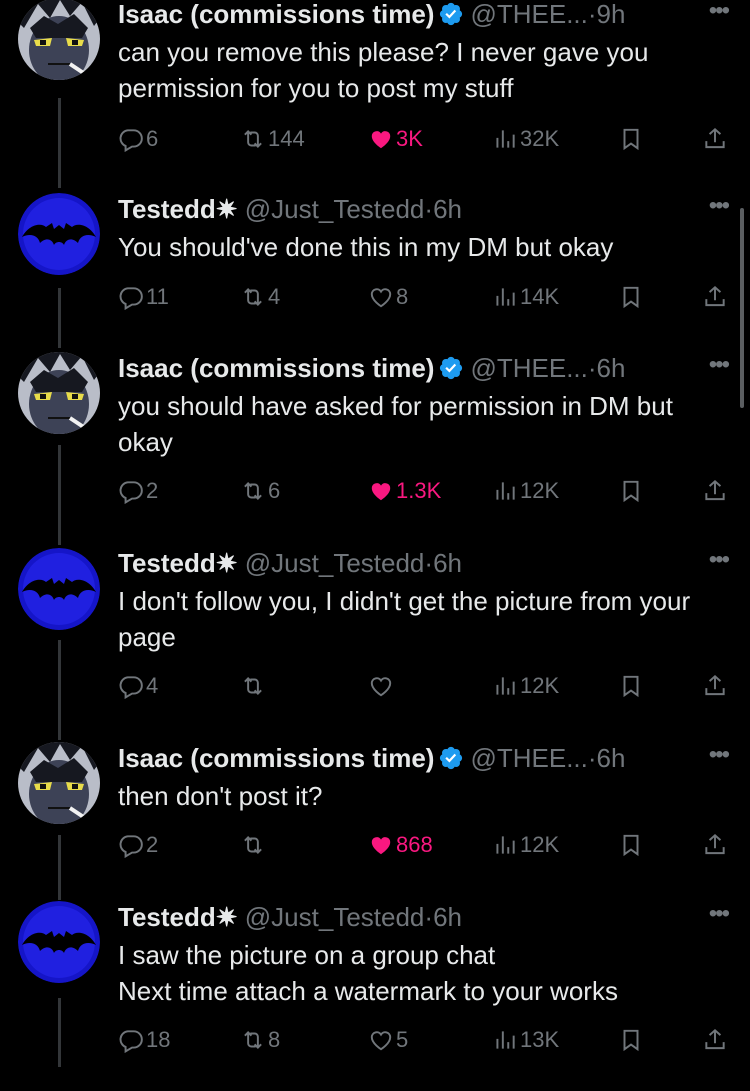  I want to click on reply-button: 6, so click(138, 139).